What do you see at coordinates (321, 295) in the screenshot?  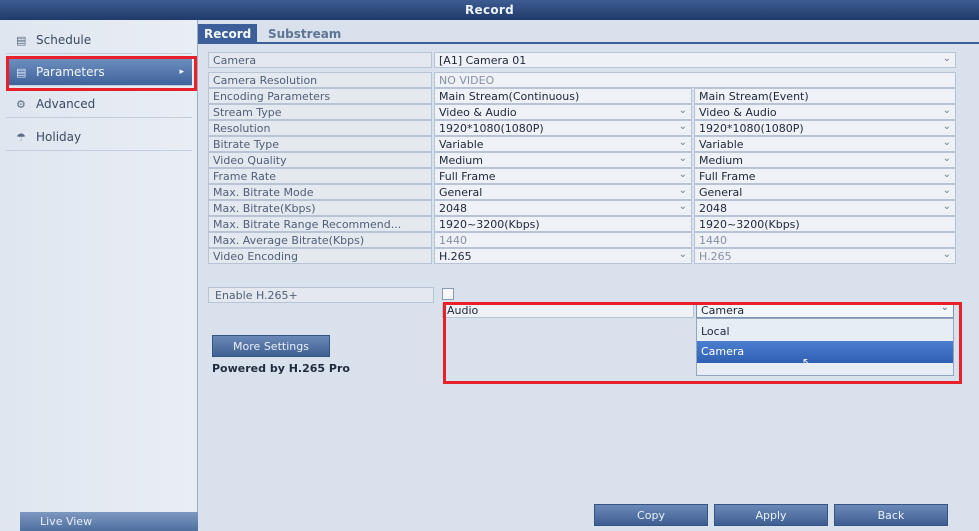 I see `enable-h265-label: Enable H.265+` at bounding box center [321, 295].